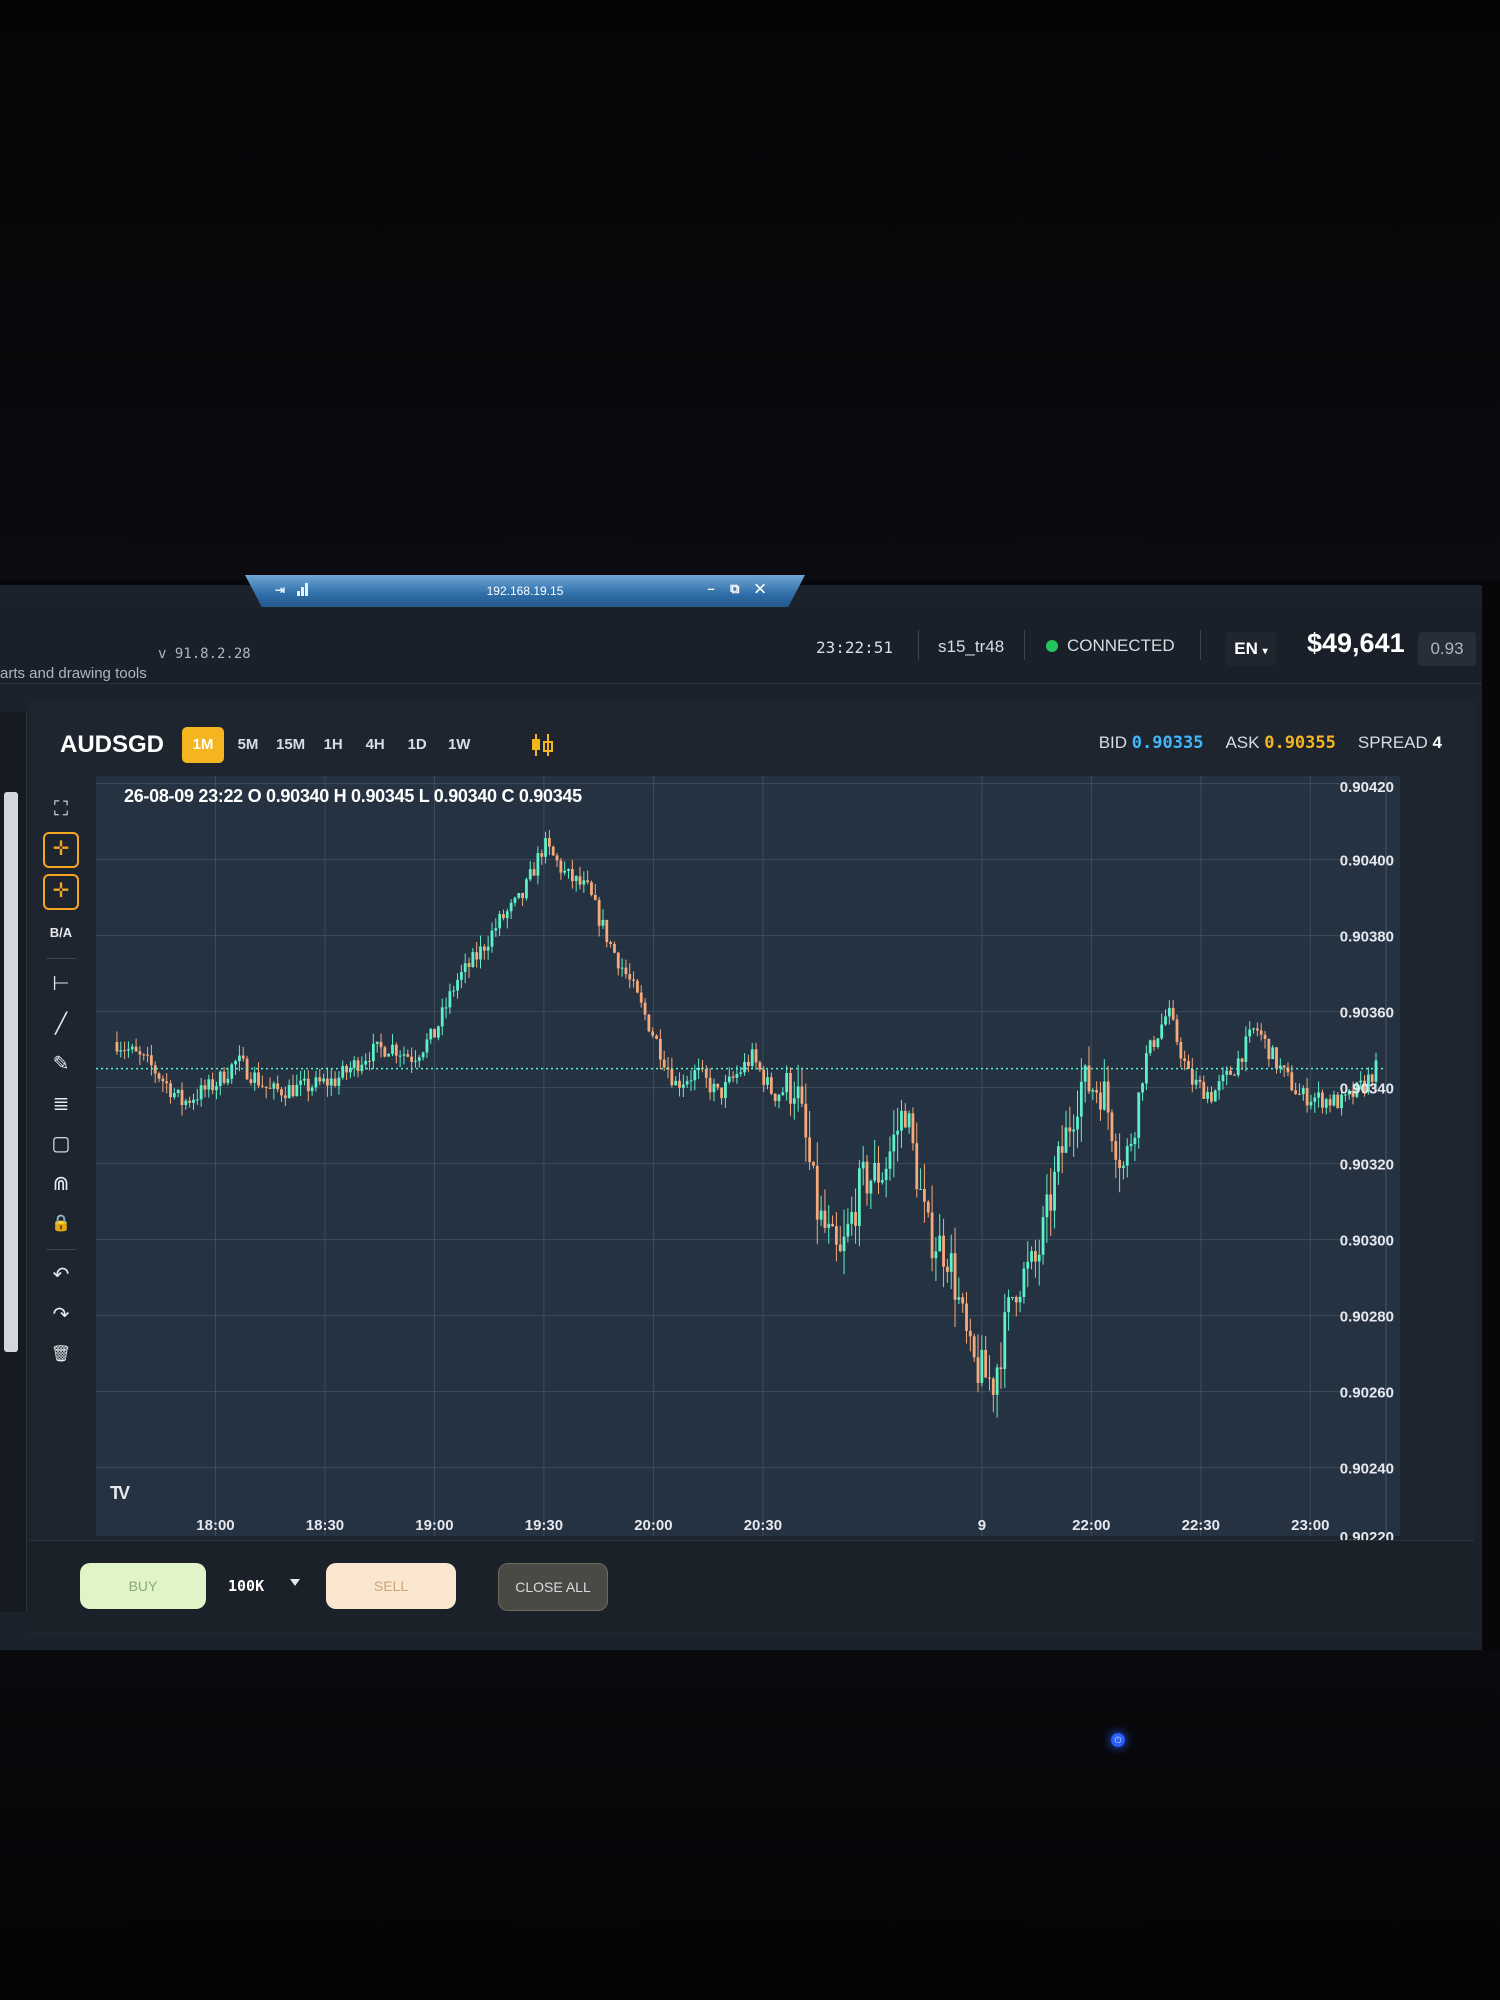 The width and height of the screenshot is (1500, 2000). I want to click on x-tick-label: 18:00, so click(215, 1525).